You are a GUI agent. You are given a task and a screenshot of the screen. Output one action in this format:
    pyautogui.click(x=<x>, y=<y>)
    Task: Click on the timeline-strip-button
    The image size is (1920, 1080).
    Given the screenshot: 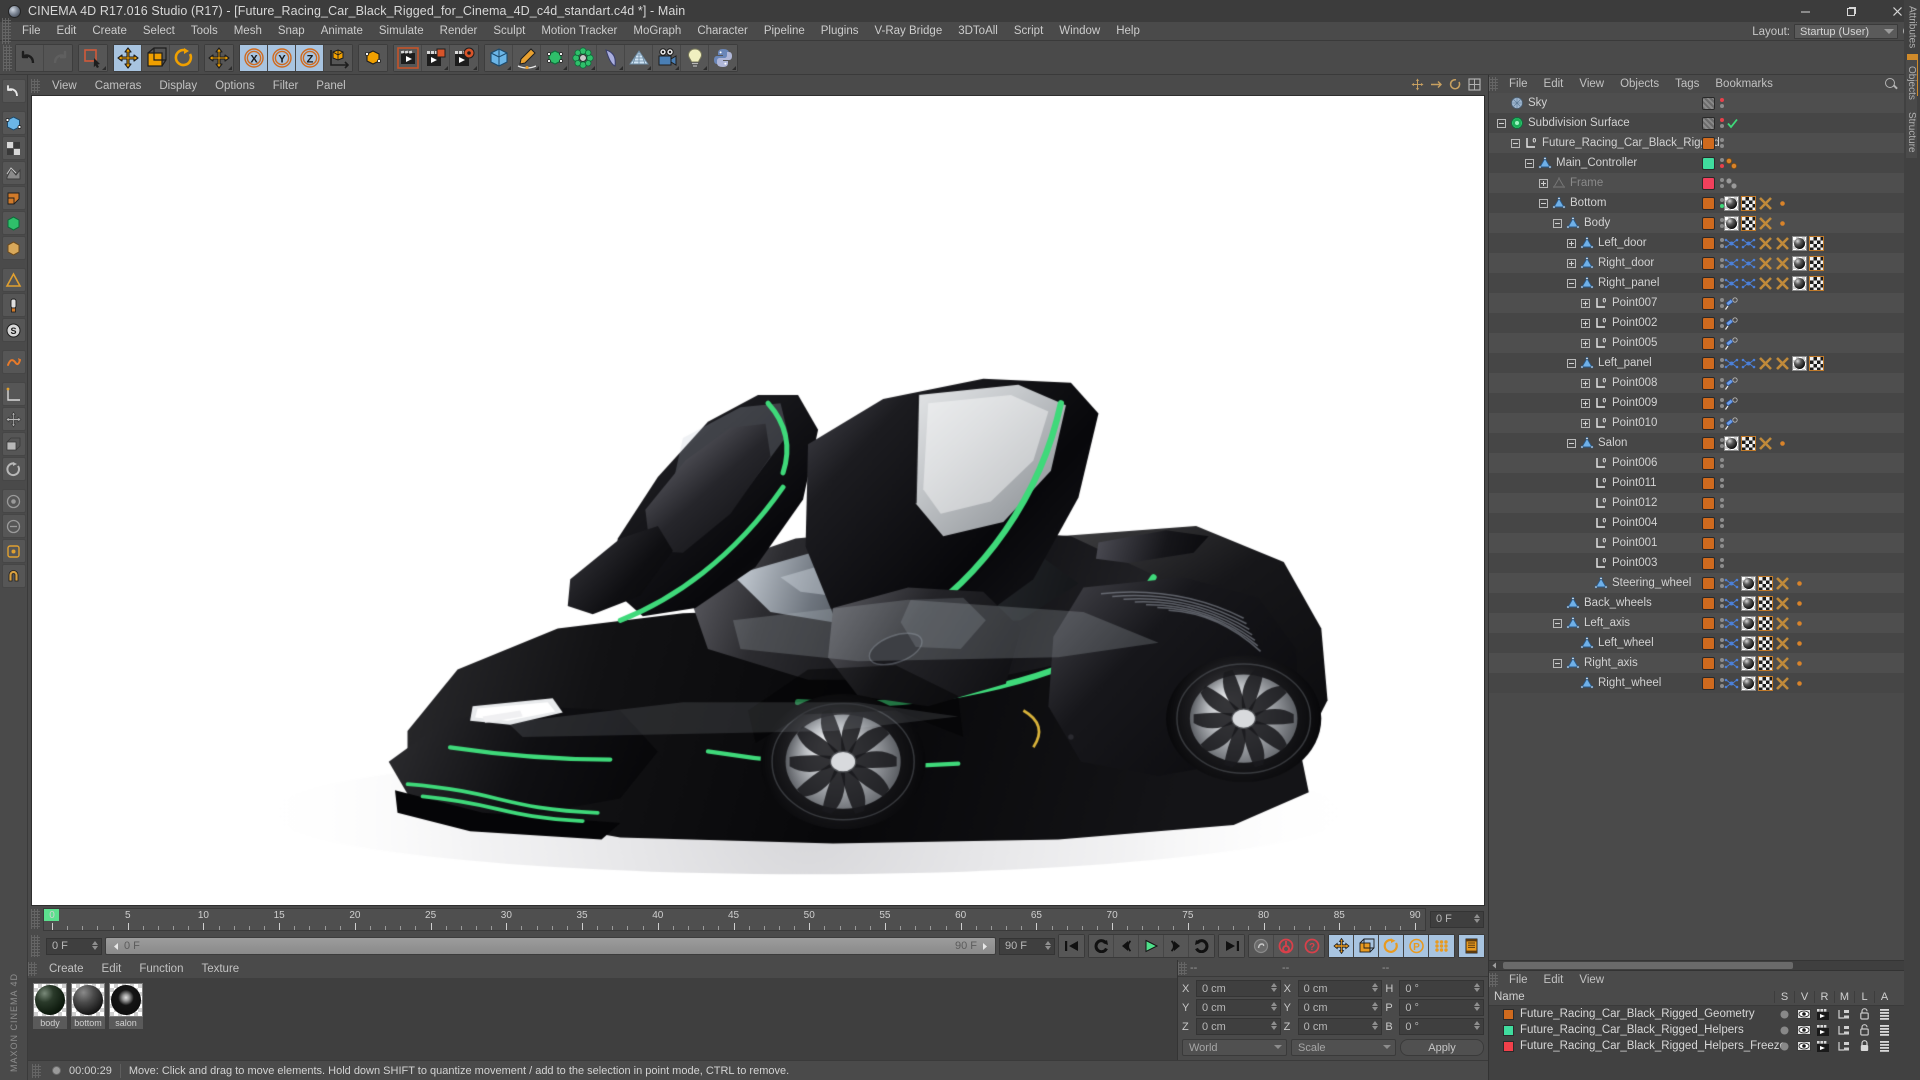 What is the action you would take?
    pyautogui.click(x=1471, y=946)
    